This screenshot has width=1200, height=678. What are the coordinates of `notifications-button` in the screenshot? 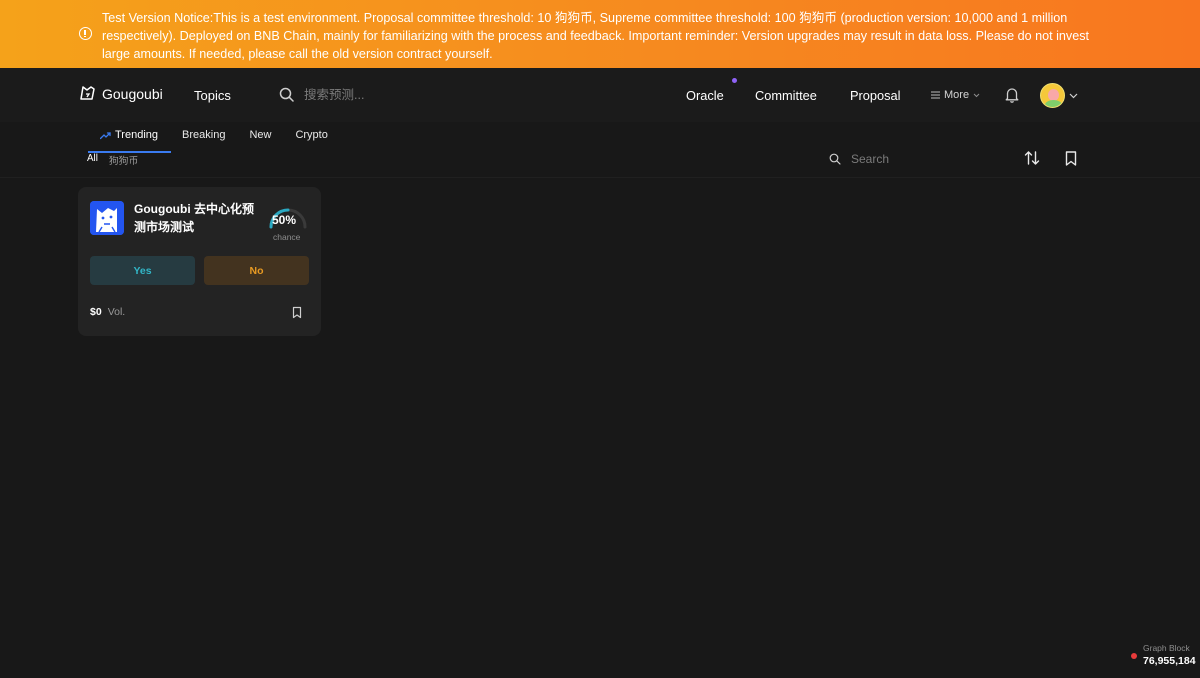 It's located at (1012, 97).